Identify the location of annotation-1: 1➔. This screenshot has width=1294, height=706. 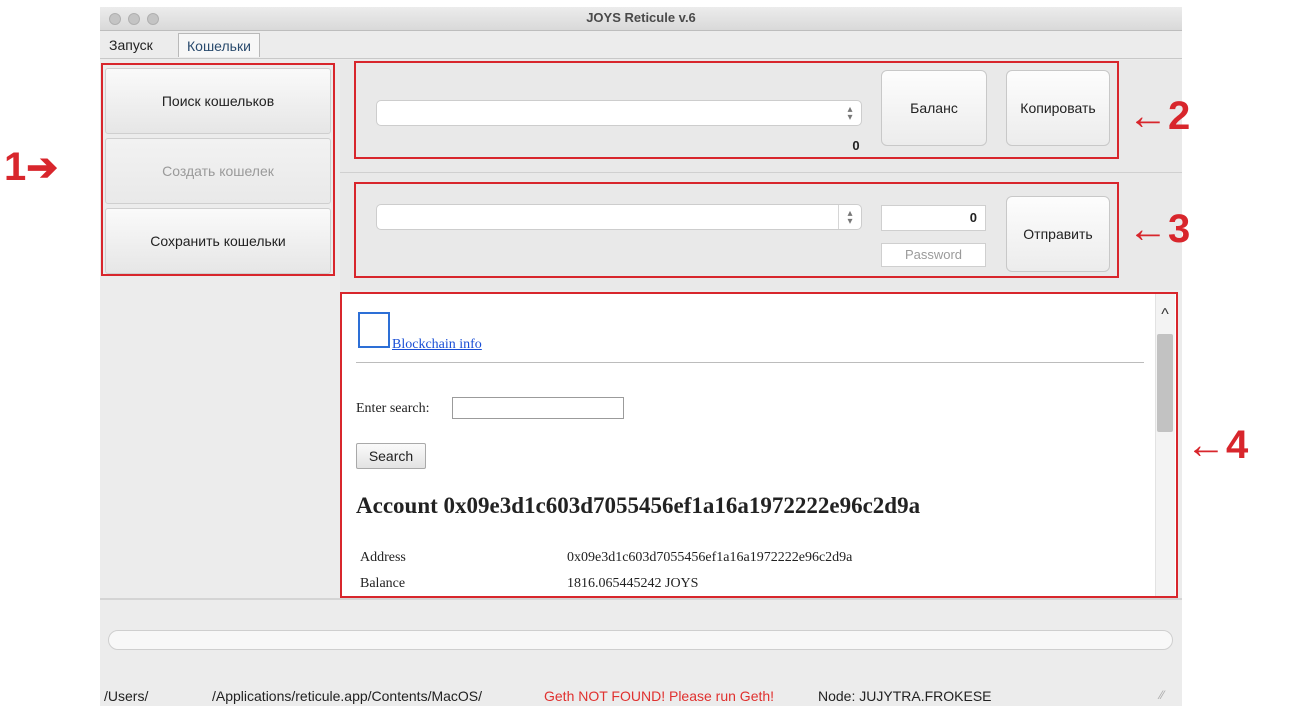
(31, 167).